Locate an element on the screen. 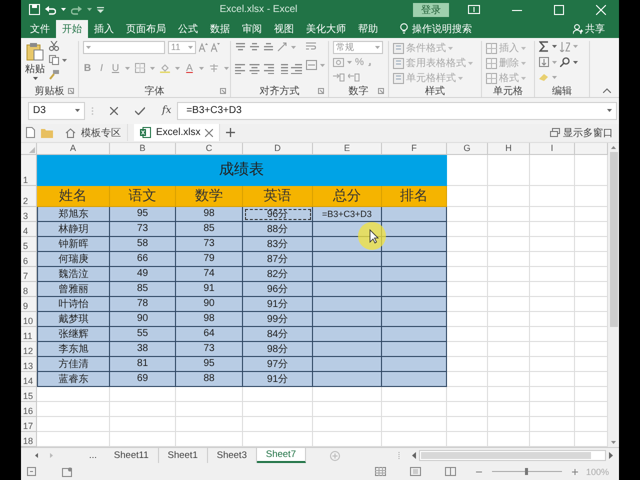 The image size is (640, 480). scroll-down-icon is located at coordinates (613, 442).